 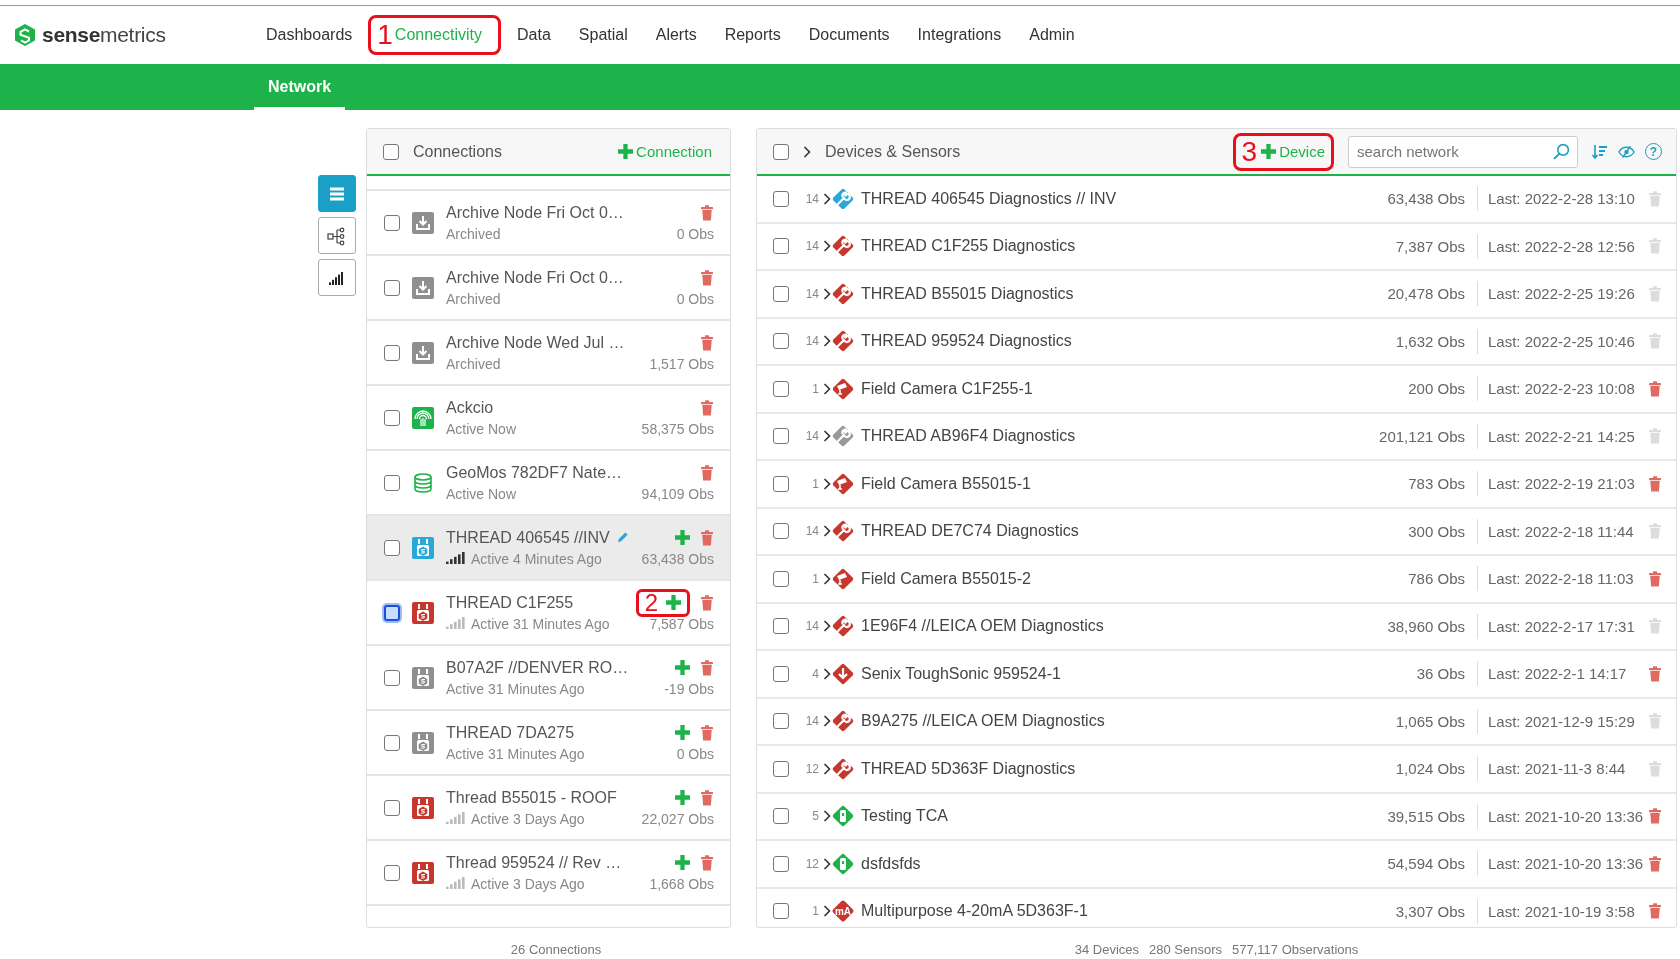 What do you see at coordinates (1216, 675) in the screenshot?
I see `device-row: 4 Senix ToughSonic 959524-1 36 Obs Last: 2022-2-1 14:17` at bounding box center [1216, 675].